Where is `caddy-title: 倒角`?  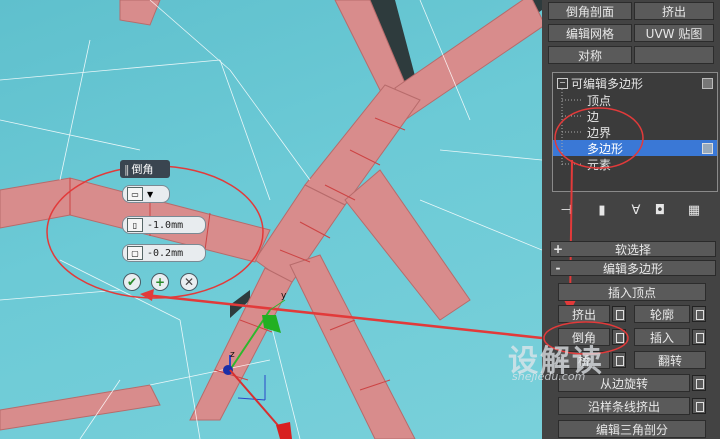
caddy-title: 倒角 is located at coordinates (142, 169).